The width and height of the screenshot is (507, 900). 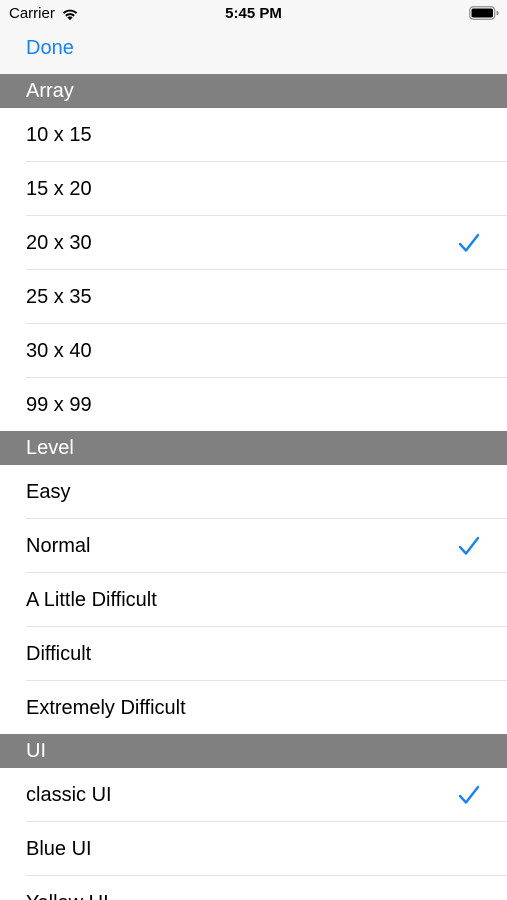 I want to click on option-row-25x35: 25 x 35, so click(x=253, y=297).